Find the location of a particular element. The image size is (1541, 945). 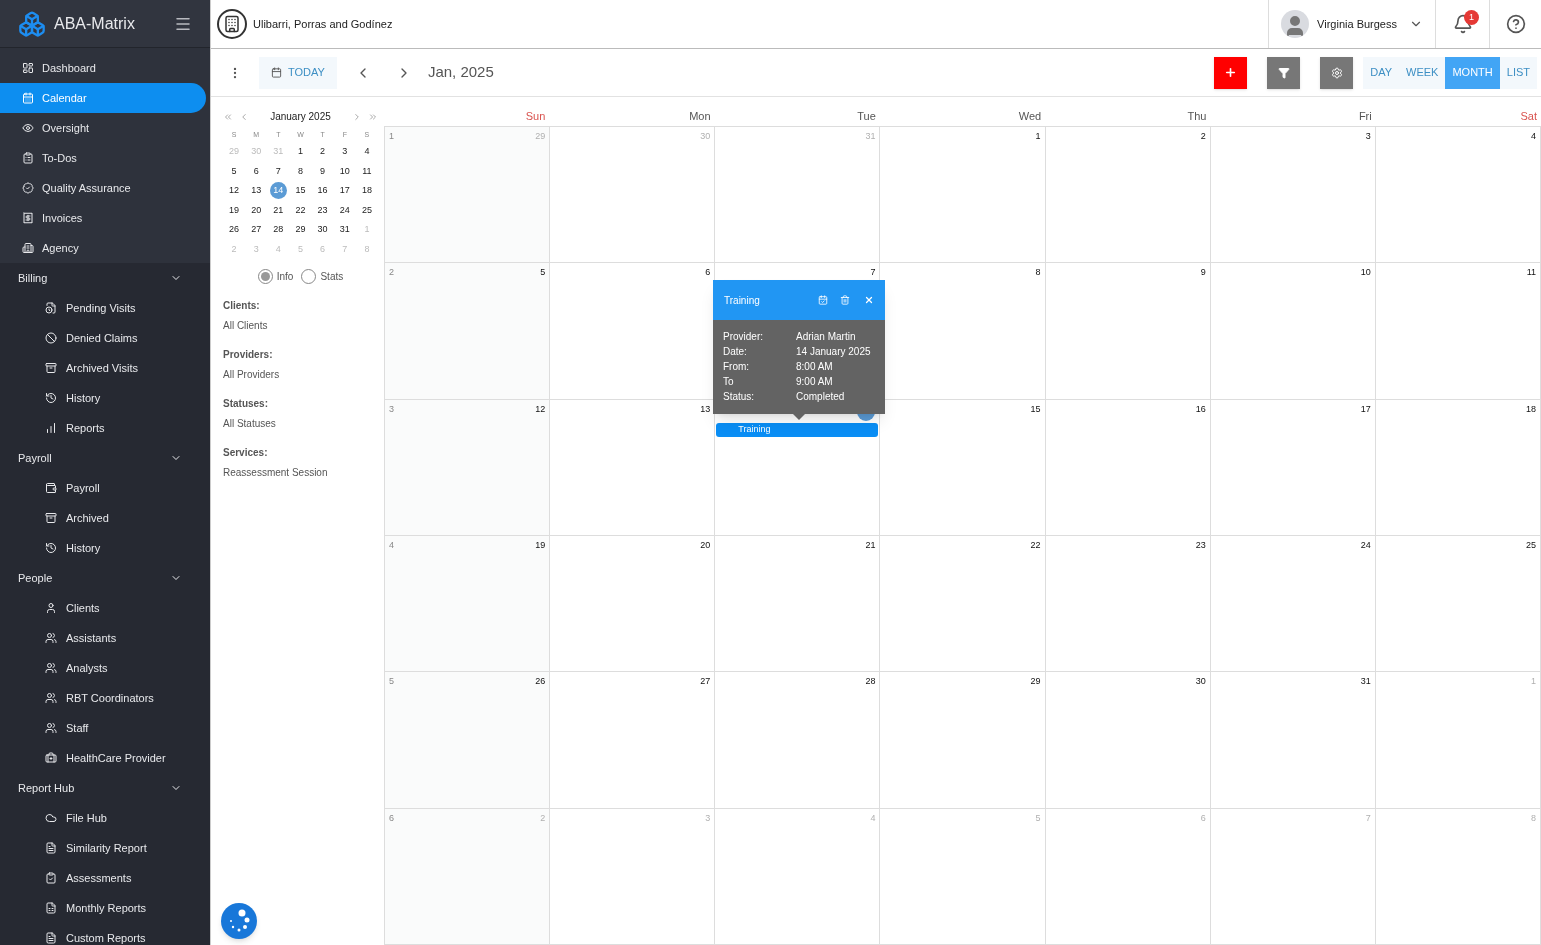

nav-subitem: Reports is located at coordinates (105, 428).